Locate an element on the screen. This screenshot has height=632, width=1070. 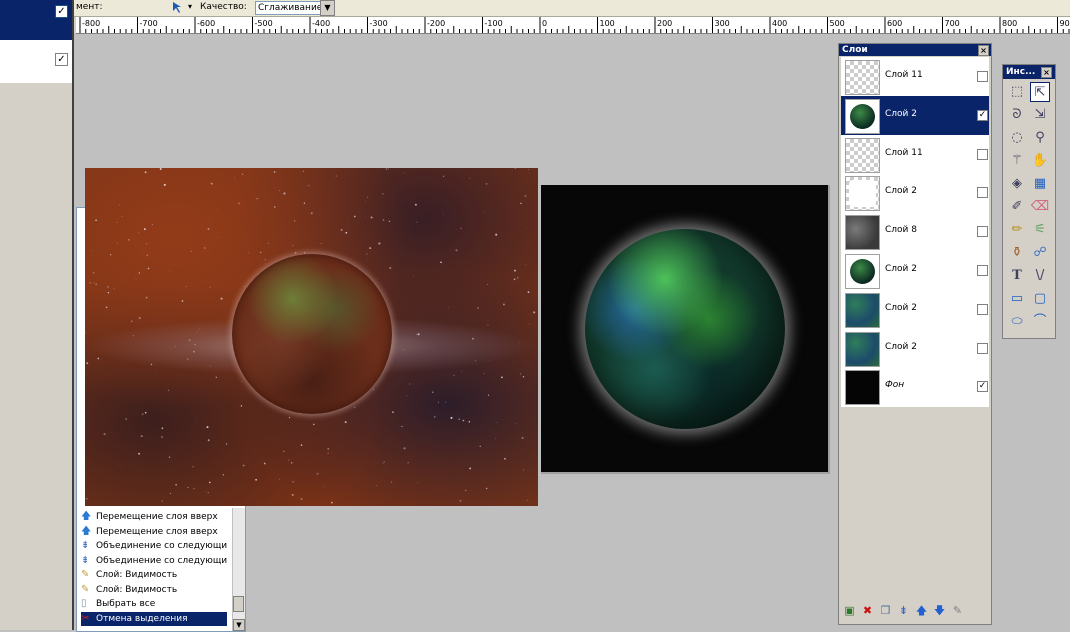
layer-properties-icon: ✎ is located at coordinates (957, 610).